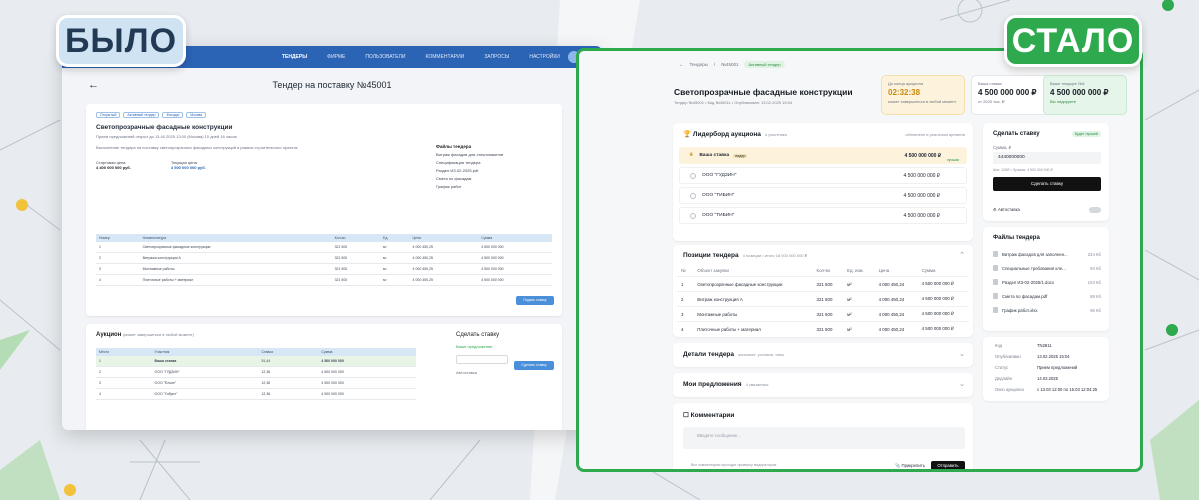 The width and height of the screenshot is (1199, 500). Describe the element at coordinates (496, 186) in the screenshot. I see `old-file-item: График работ` at that location.